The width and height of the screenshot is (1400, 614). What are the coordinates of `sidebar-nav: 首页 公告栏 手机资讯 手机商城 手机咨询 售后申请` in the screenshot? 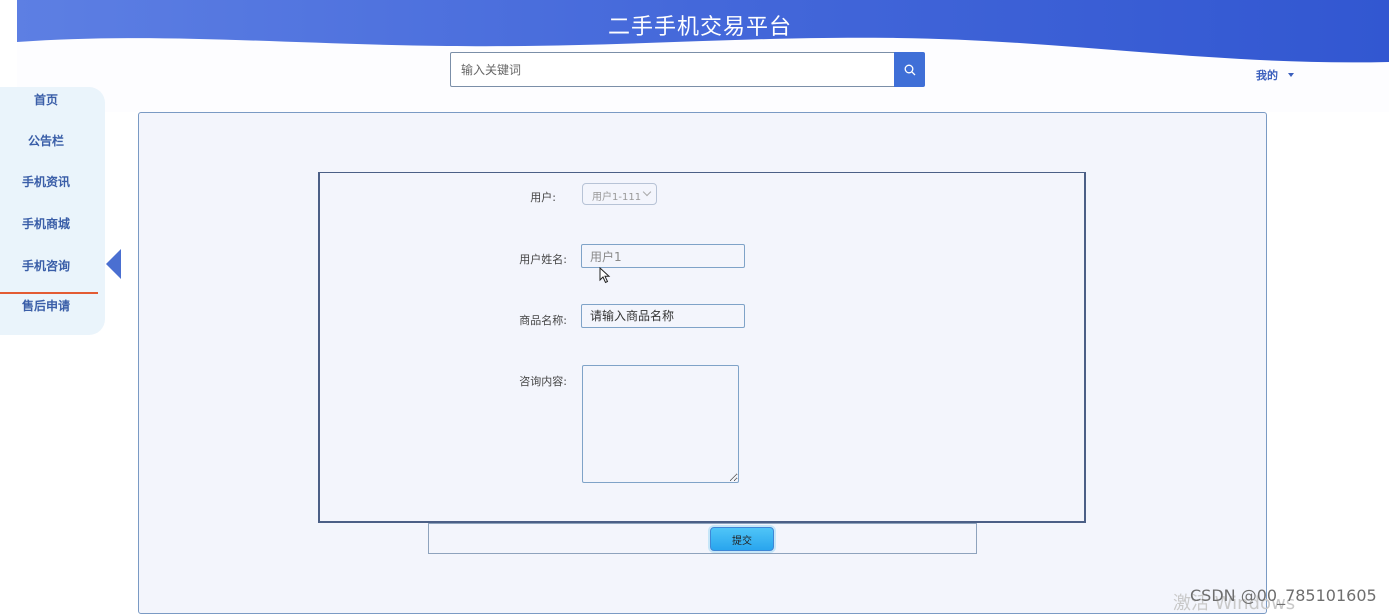 It's located at (52, 211).